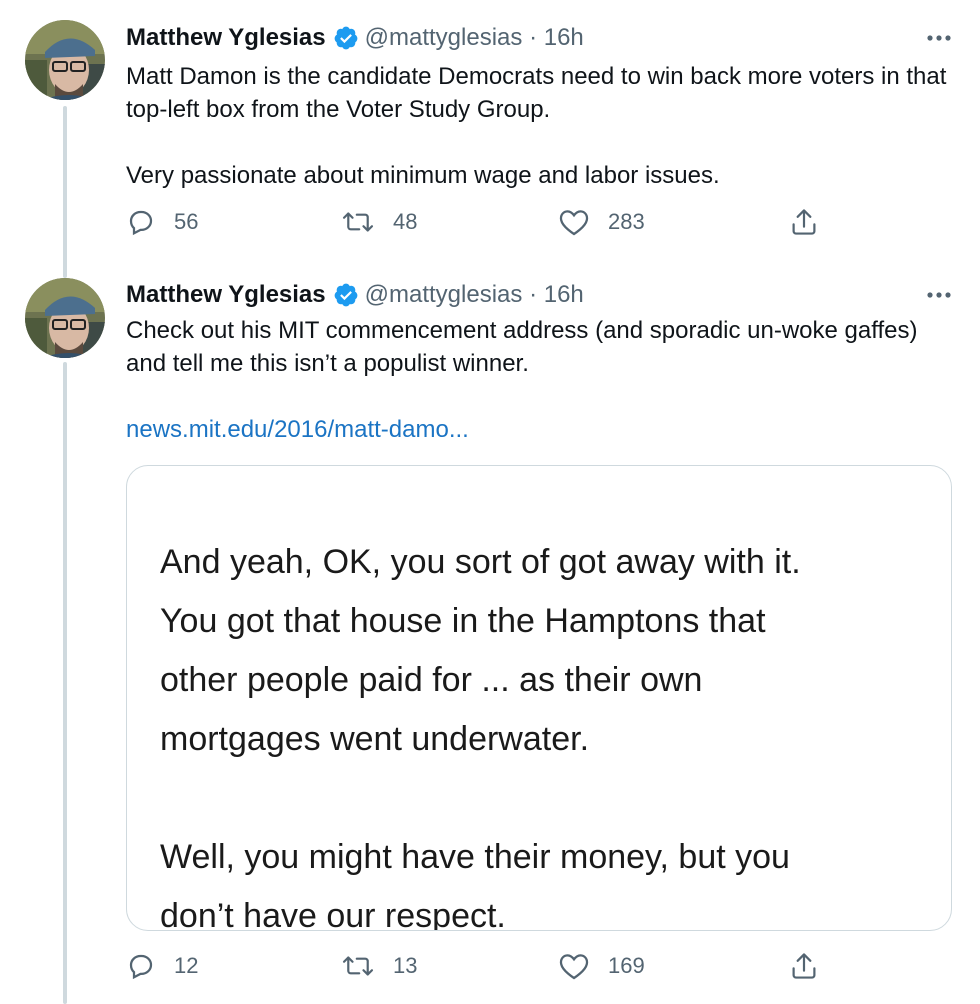 The height and width of the screenshot is (1004, 980). What do you see at coordinates (626, 965) in the screenshot?
I see `like-count: 169` at bounding box center [626, 965].